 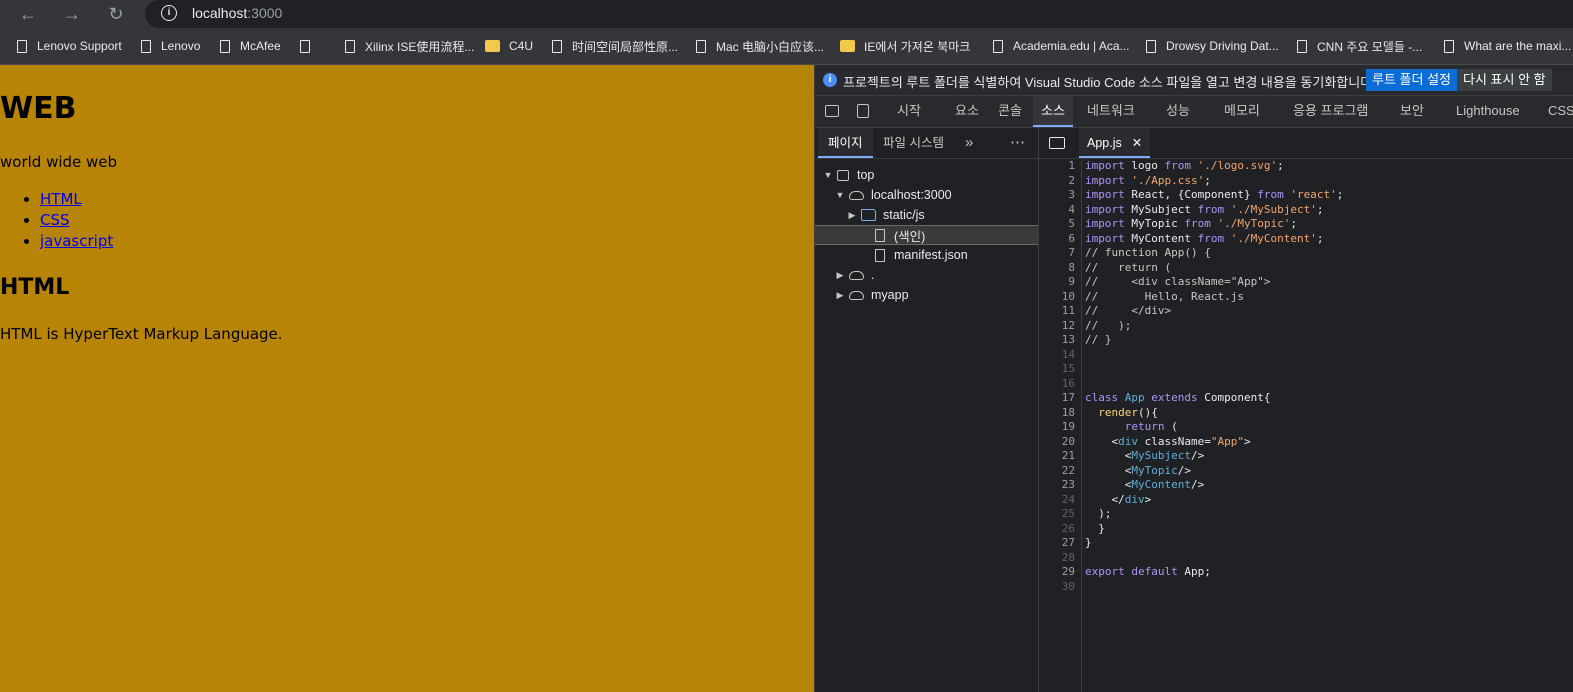 What do you see at coordinates (76, 241) in the screenshot?
I see `link-javascript: javascript` at bounding box center [76, 241].